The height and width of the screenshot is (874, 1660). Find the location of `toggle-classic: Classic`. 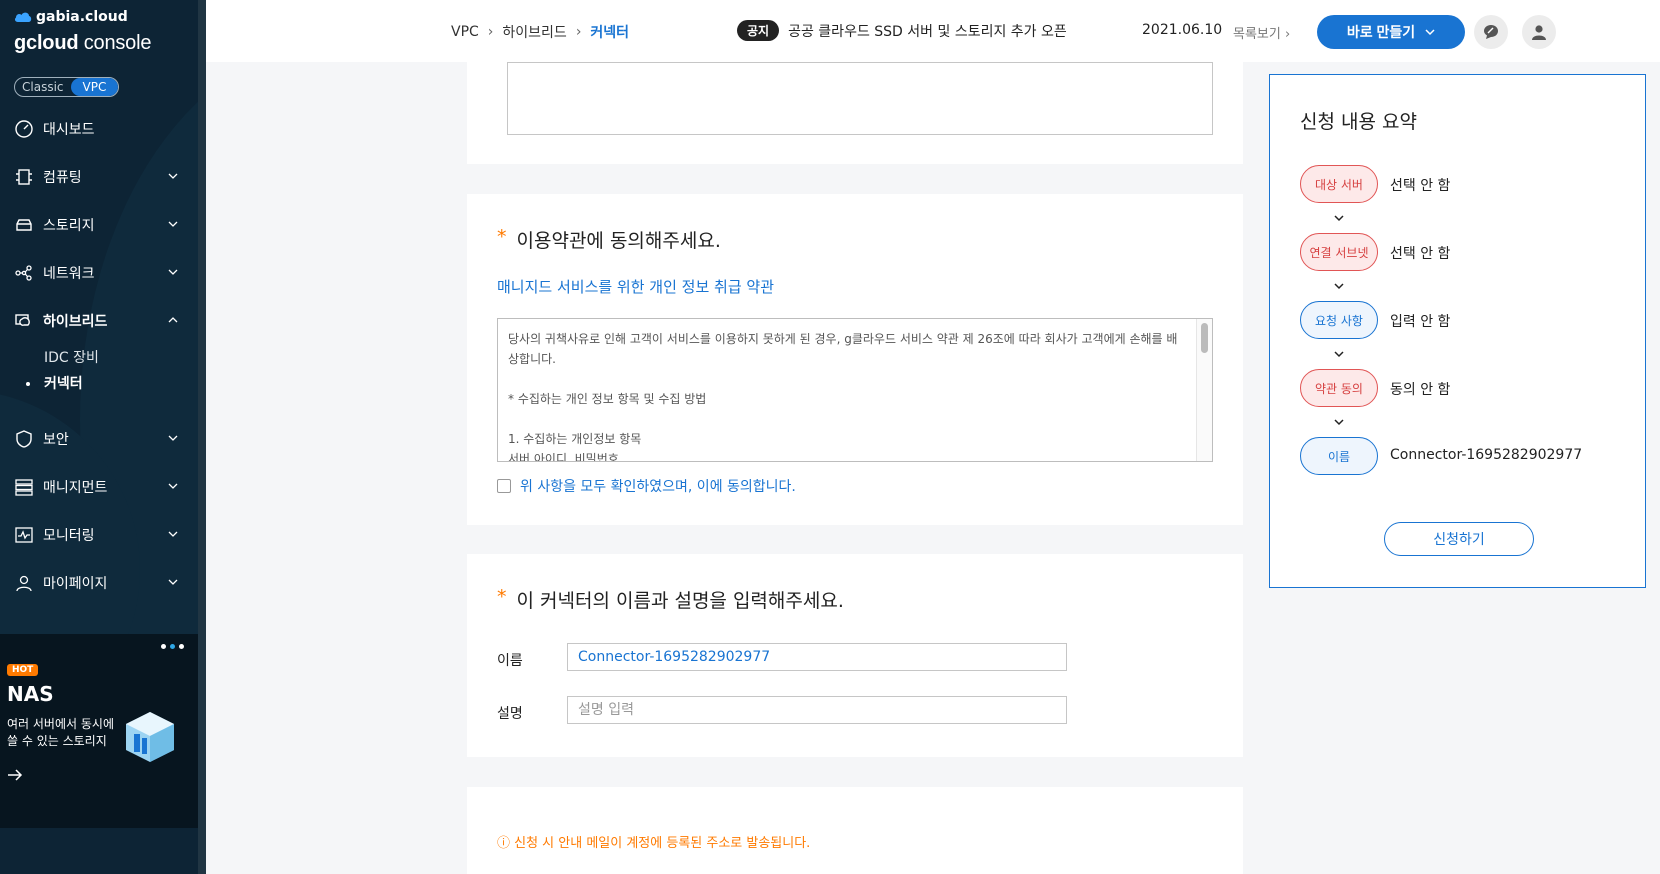

toggle-classic: Classic is located at coordinates (43, 87).